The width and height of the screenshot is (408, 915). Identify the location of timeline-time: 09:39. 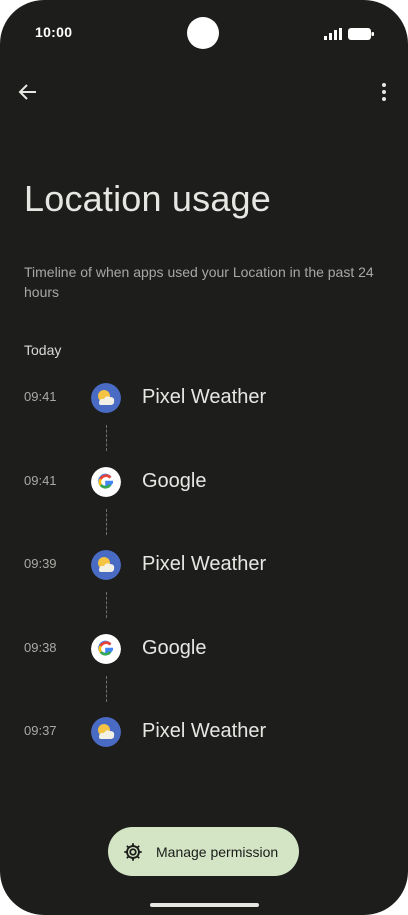
(40, 563).